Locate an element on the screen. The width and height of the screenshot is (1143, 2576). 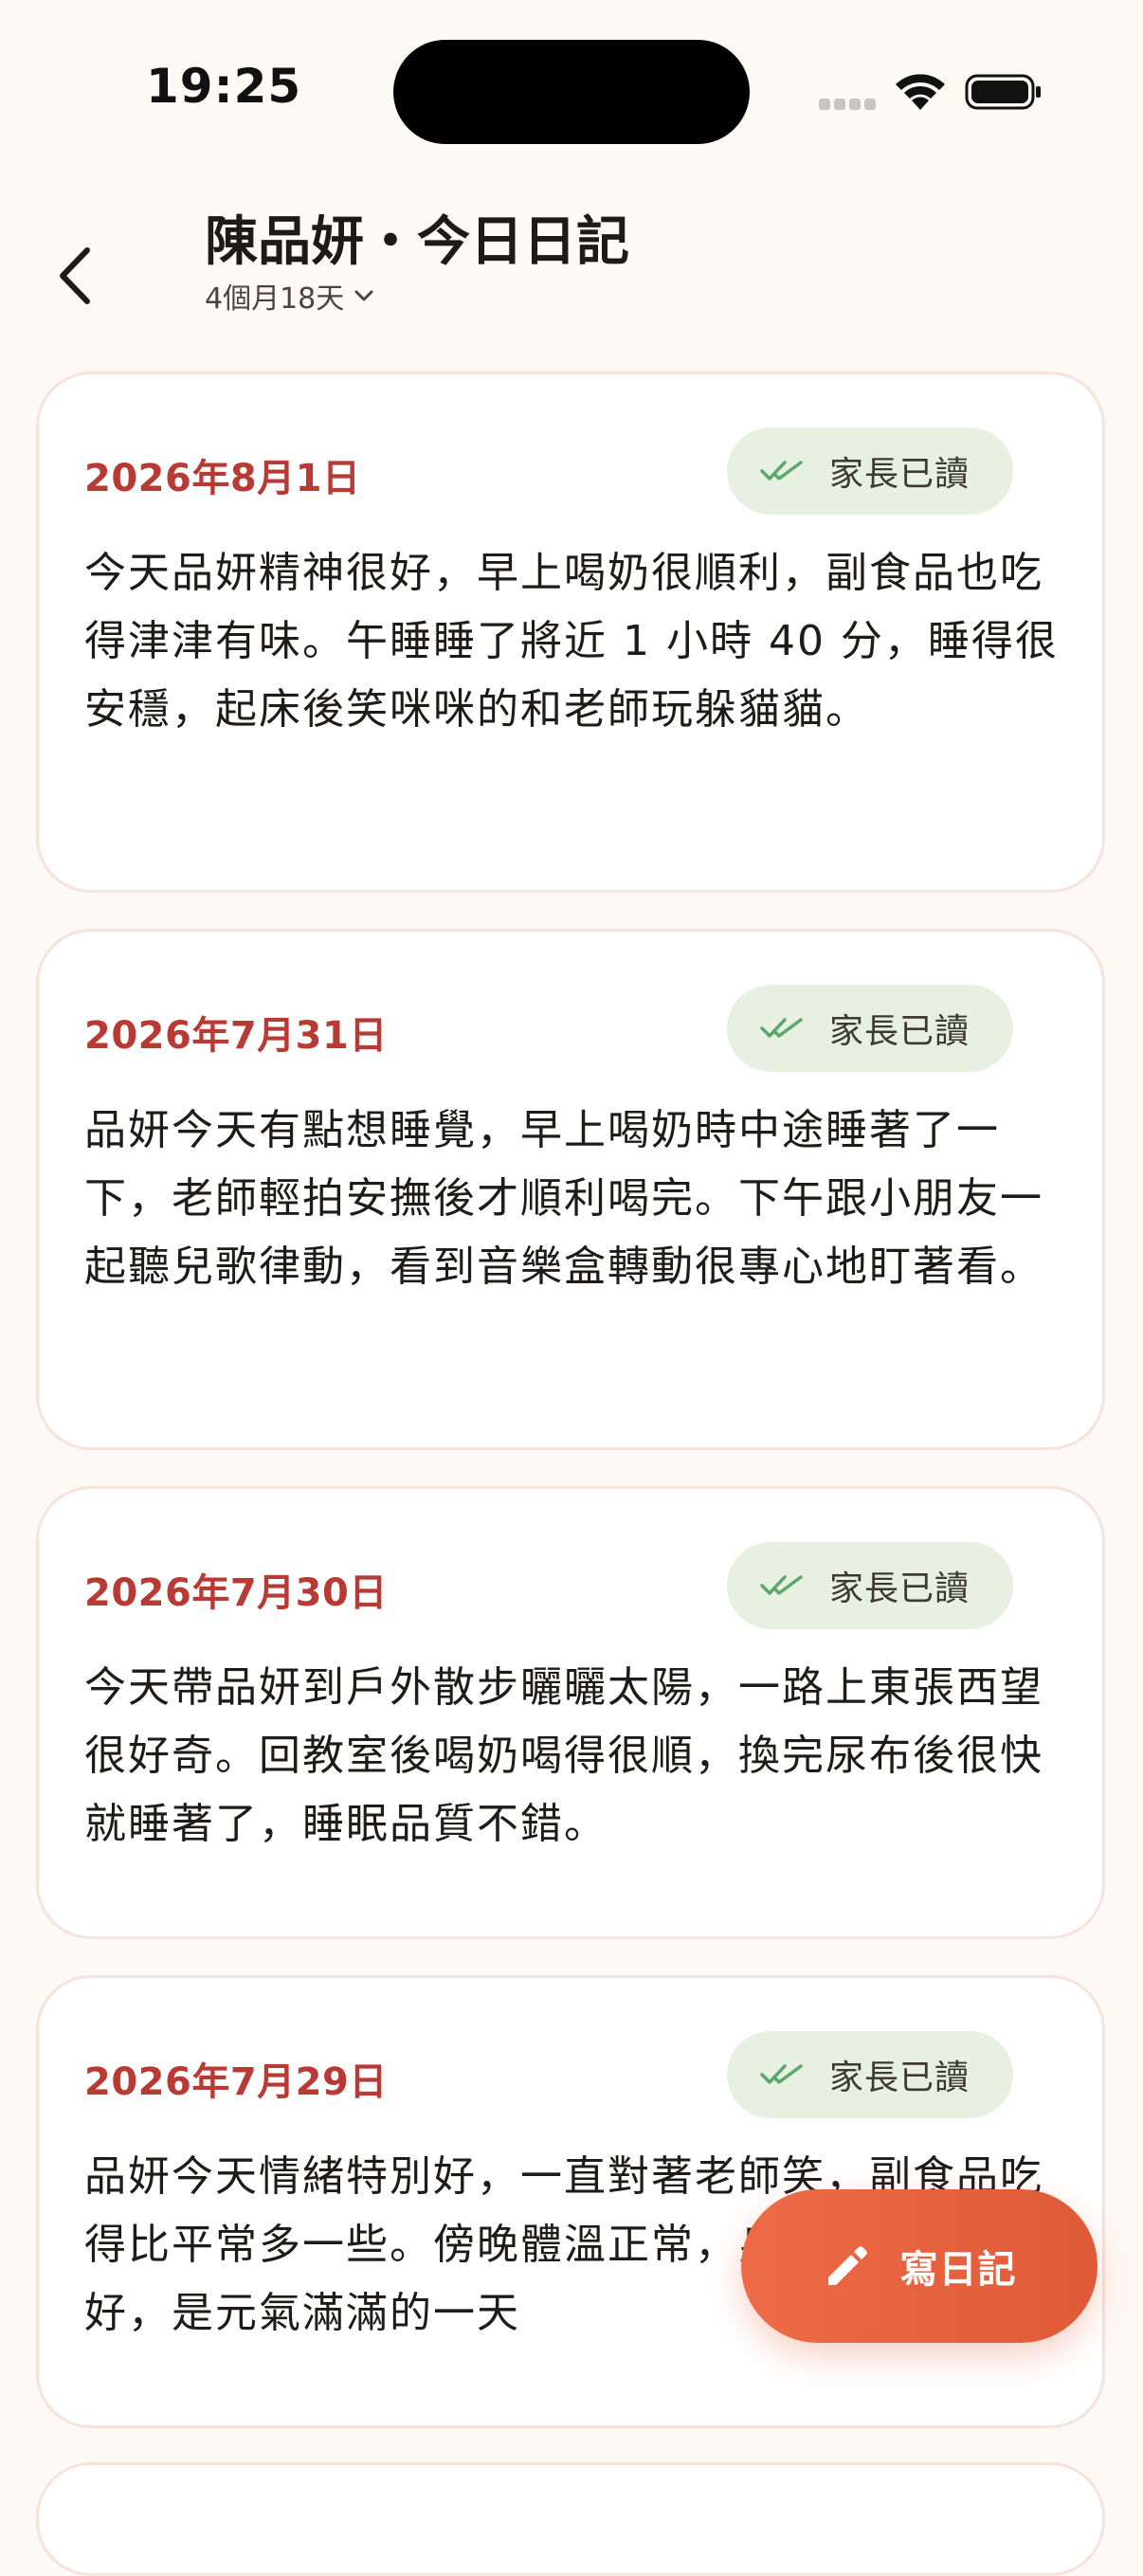
battery-icon is located at coordinates (1003, 92).